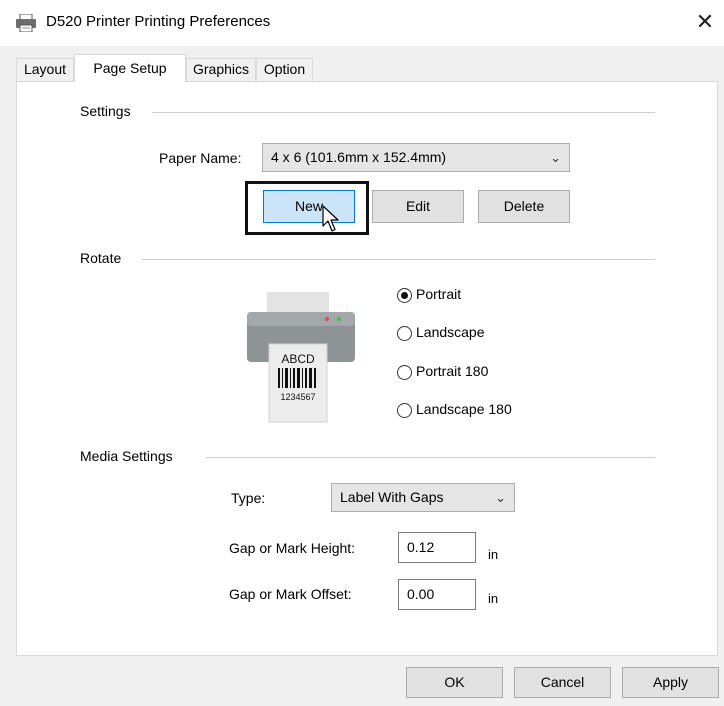 The image size is (724, 706). Describe the element at coordinates (493, 554) in the screenshot. I see `gap-height-unit: in` at that location.